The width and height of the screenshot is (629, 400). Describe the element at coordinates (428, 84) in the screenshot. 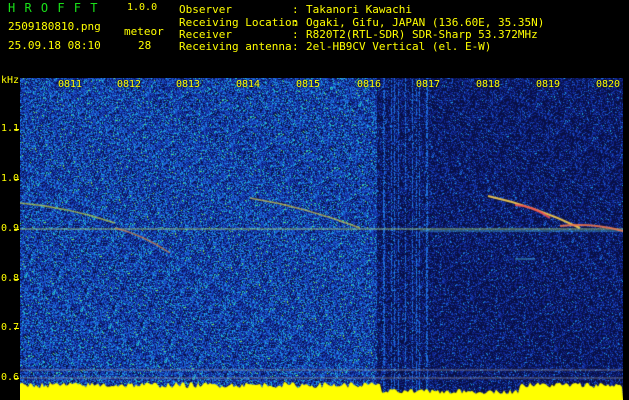

I see `time-tick-label: 0817` at that location.